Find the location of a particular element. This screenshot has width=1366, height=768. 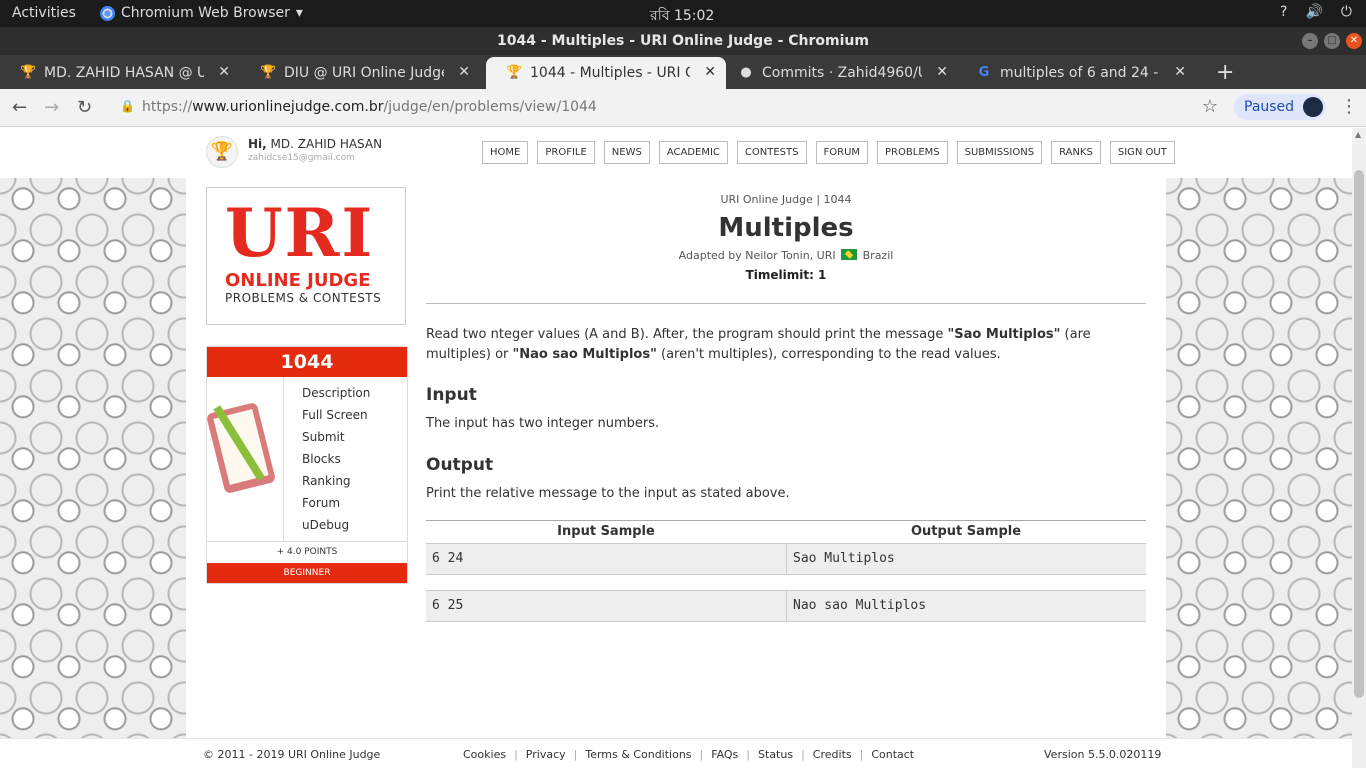

tab-profile: 🏆 MD. ZAHID HASAN @ URI ✕ is located at coordinates (120, 73).